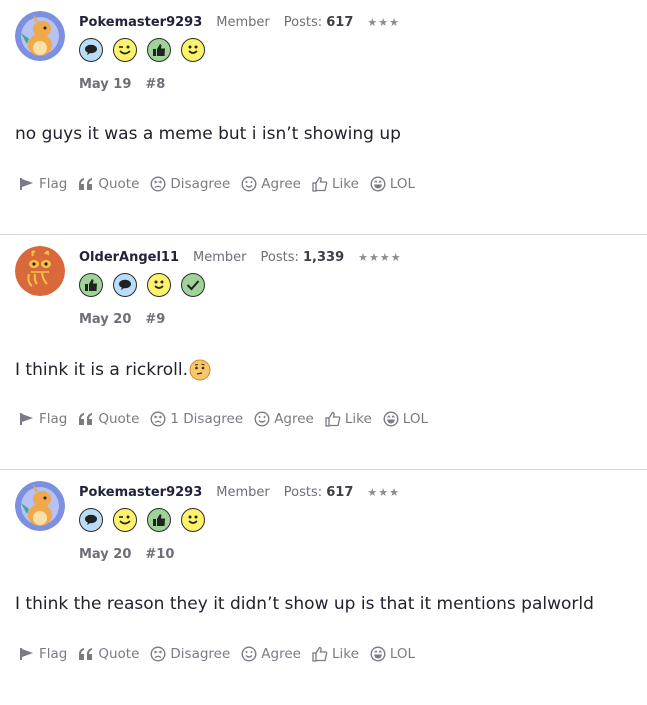 The height and width of the screenshot is (705, 647). I want to click on post-meta: OlderAngel11 Member Posts: 1,339 ★★★★, so click(240, 257).